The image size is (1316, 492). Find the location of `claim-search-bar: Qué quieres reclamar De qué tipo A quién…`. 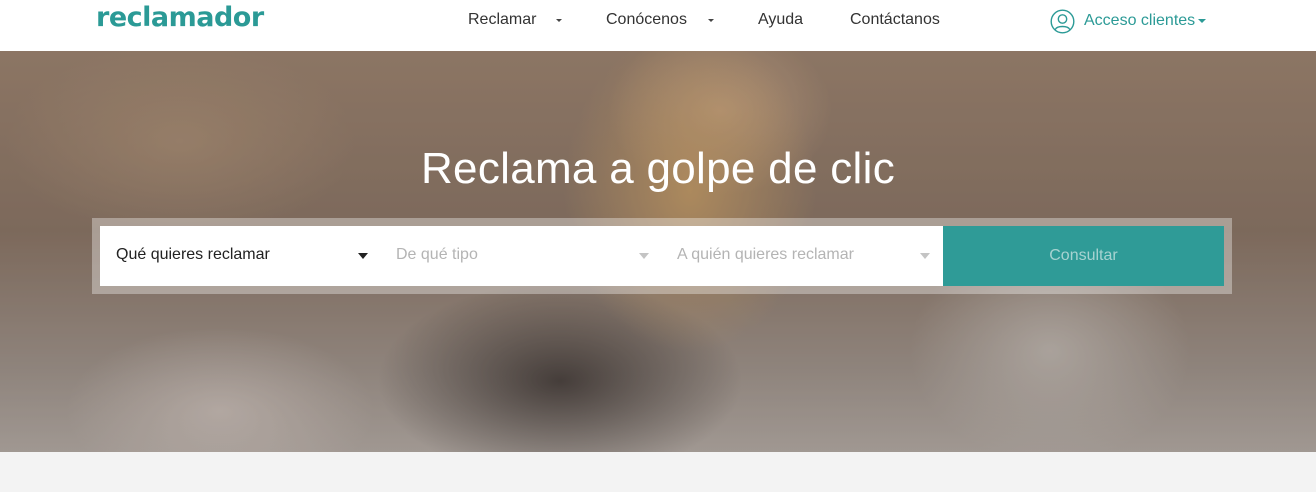

claim-search-bar: Qué quieres reclamar De qué tipo A quién… is located at coordinates (662, 256).